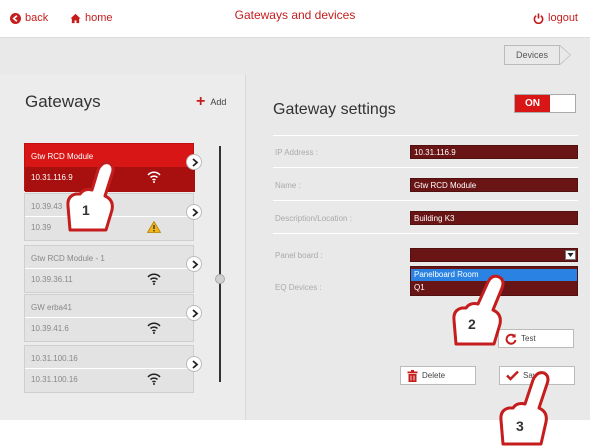 This screenshot has width=590, height=448. Describe the element at coordinates (51, 307) in the screenshot. I see `gateway-name: GW erba41` at that location.